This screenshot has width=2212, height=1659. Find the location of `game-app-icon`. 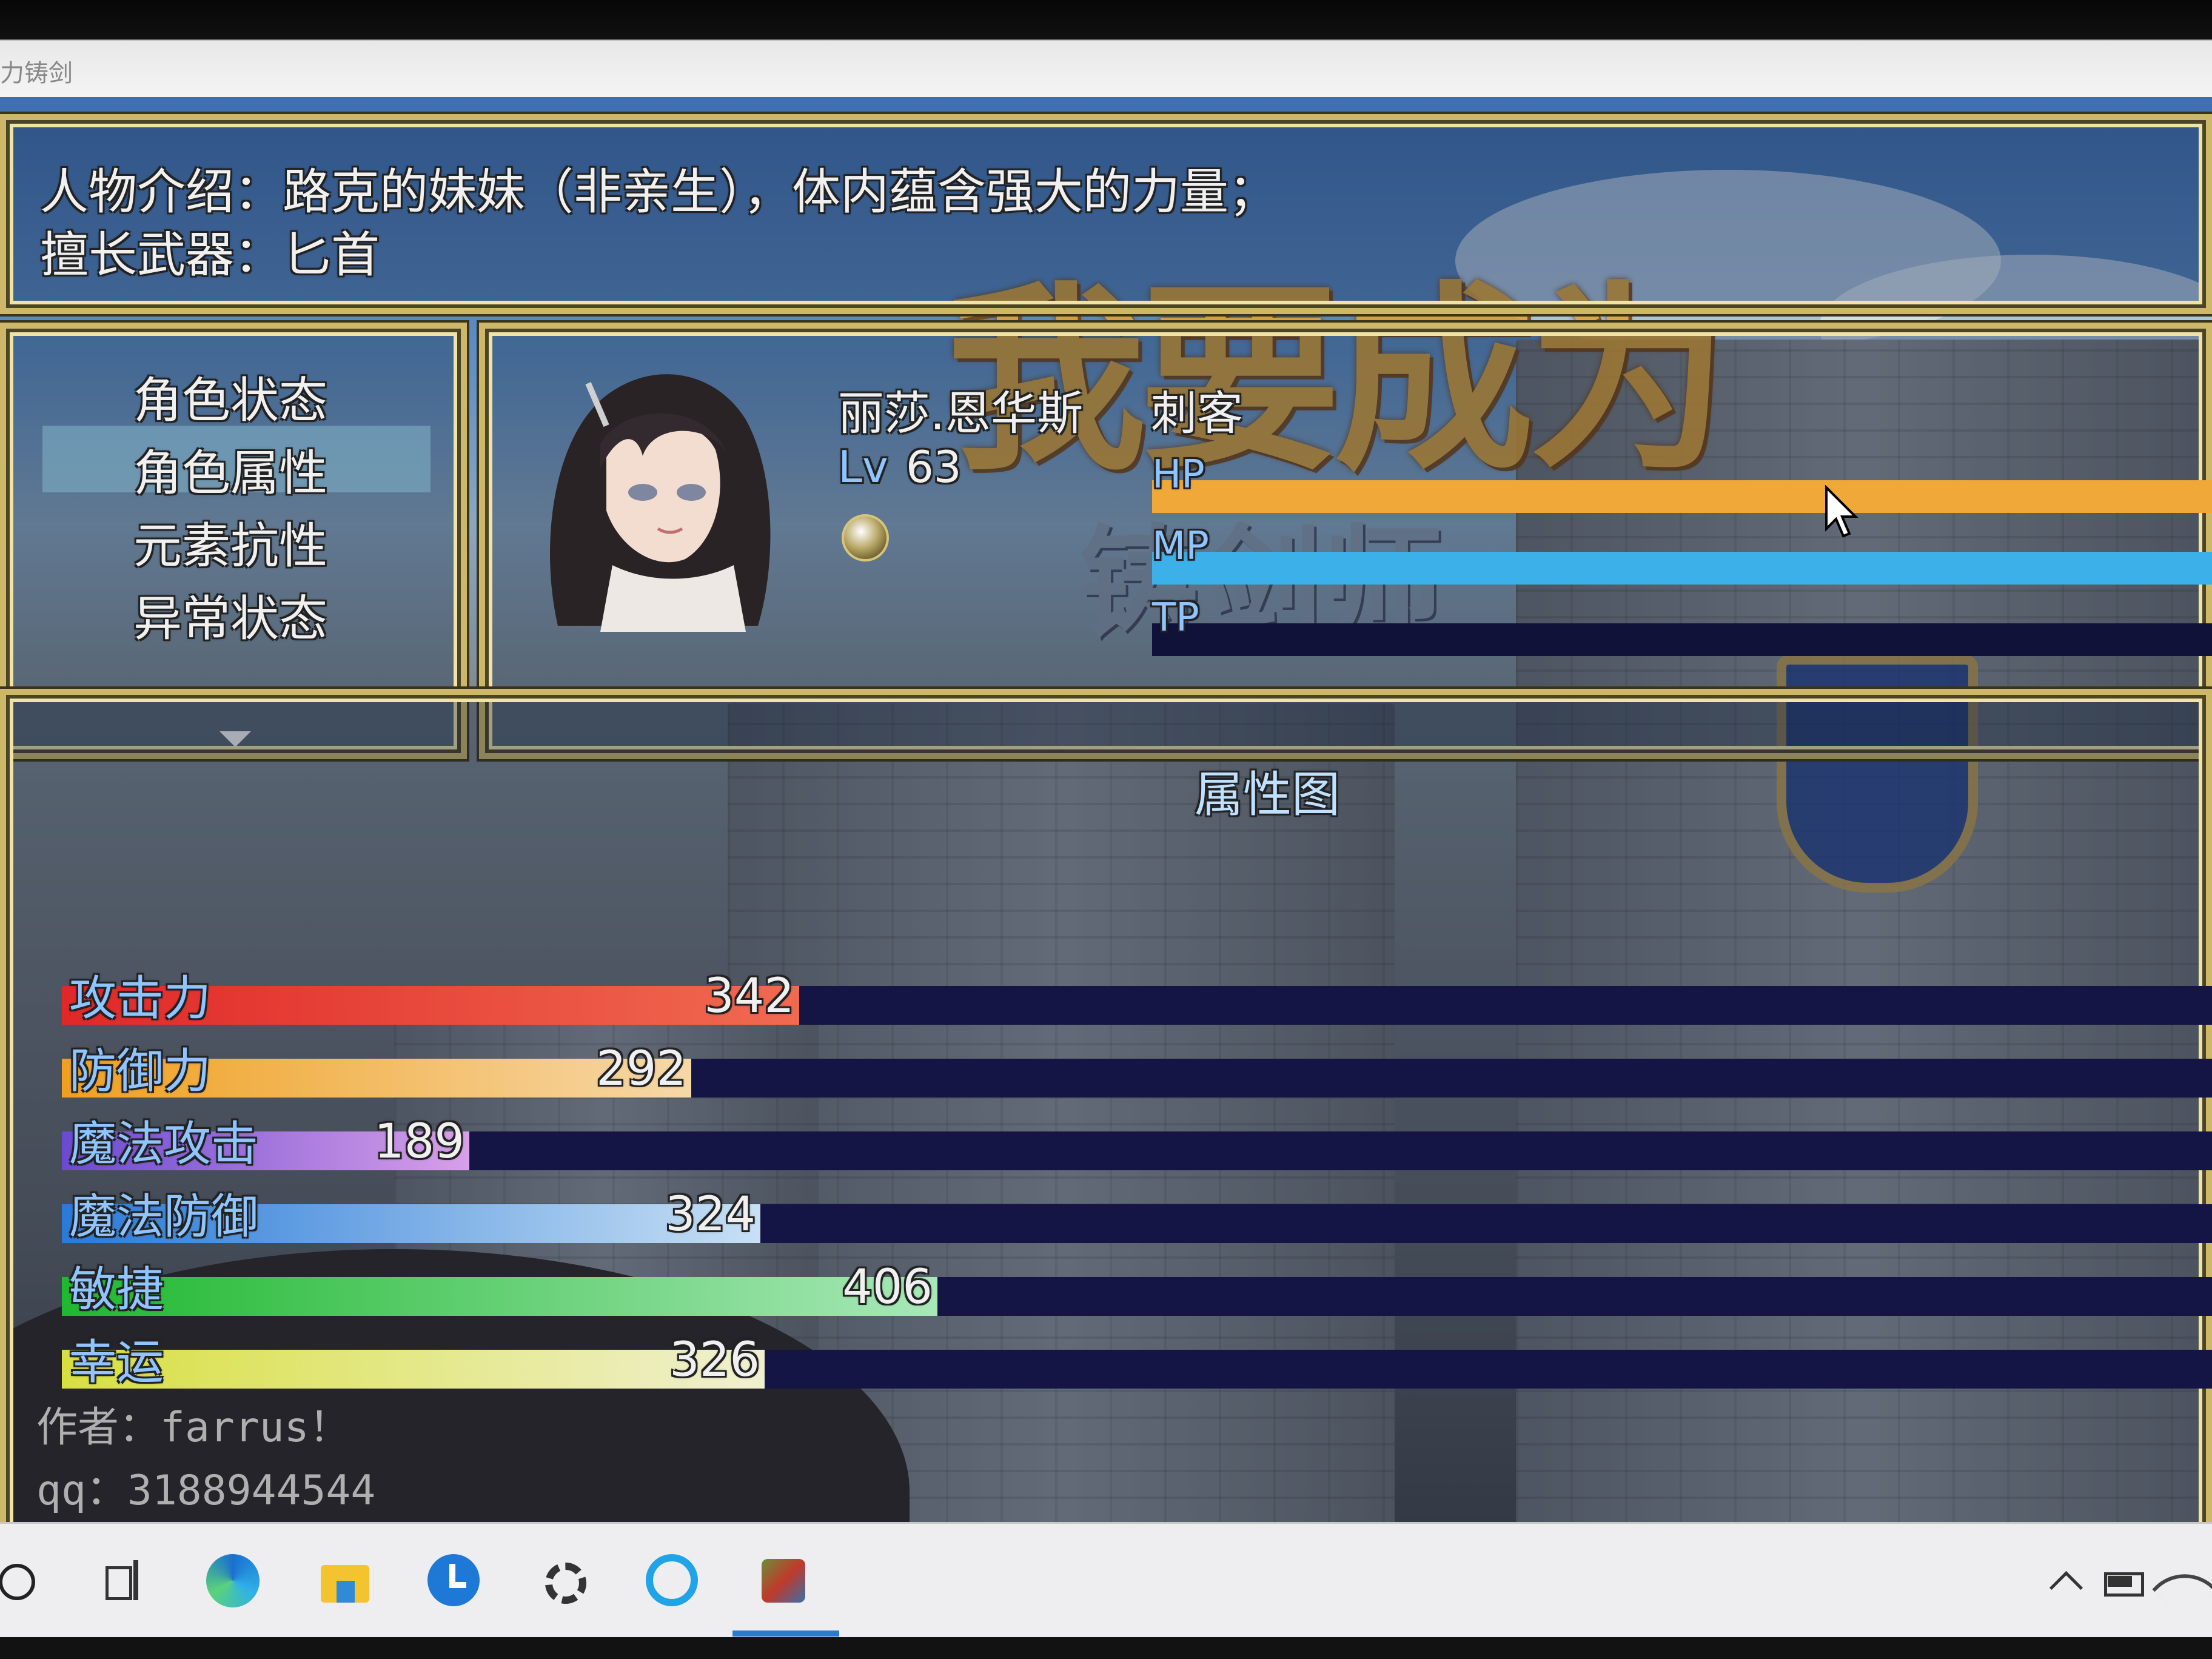

game-app-icon is located at coordinates (785, 1582).